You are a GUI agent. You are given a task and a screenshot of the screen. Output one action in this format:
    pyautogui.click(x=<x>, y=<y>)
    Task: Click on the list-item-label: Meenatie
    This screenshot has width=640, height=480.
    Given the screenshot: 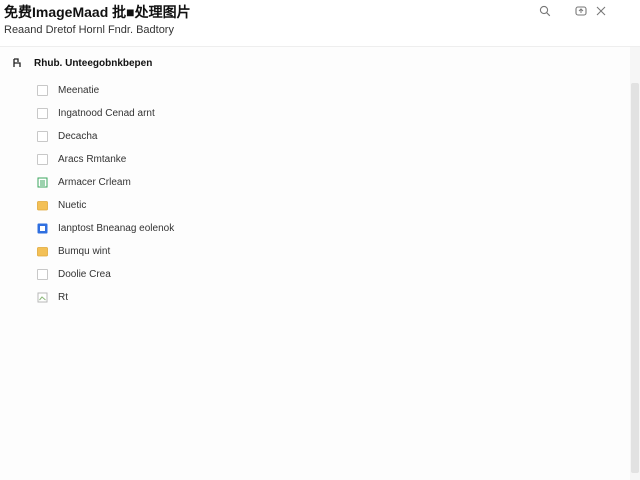 What is the action you would take?
    pyautogui.click(x=79, y=90)
    